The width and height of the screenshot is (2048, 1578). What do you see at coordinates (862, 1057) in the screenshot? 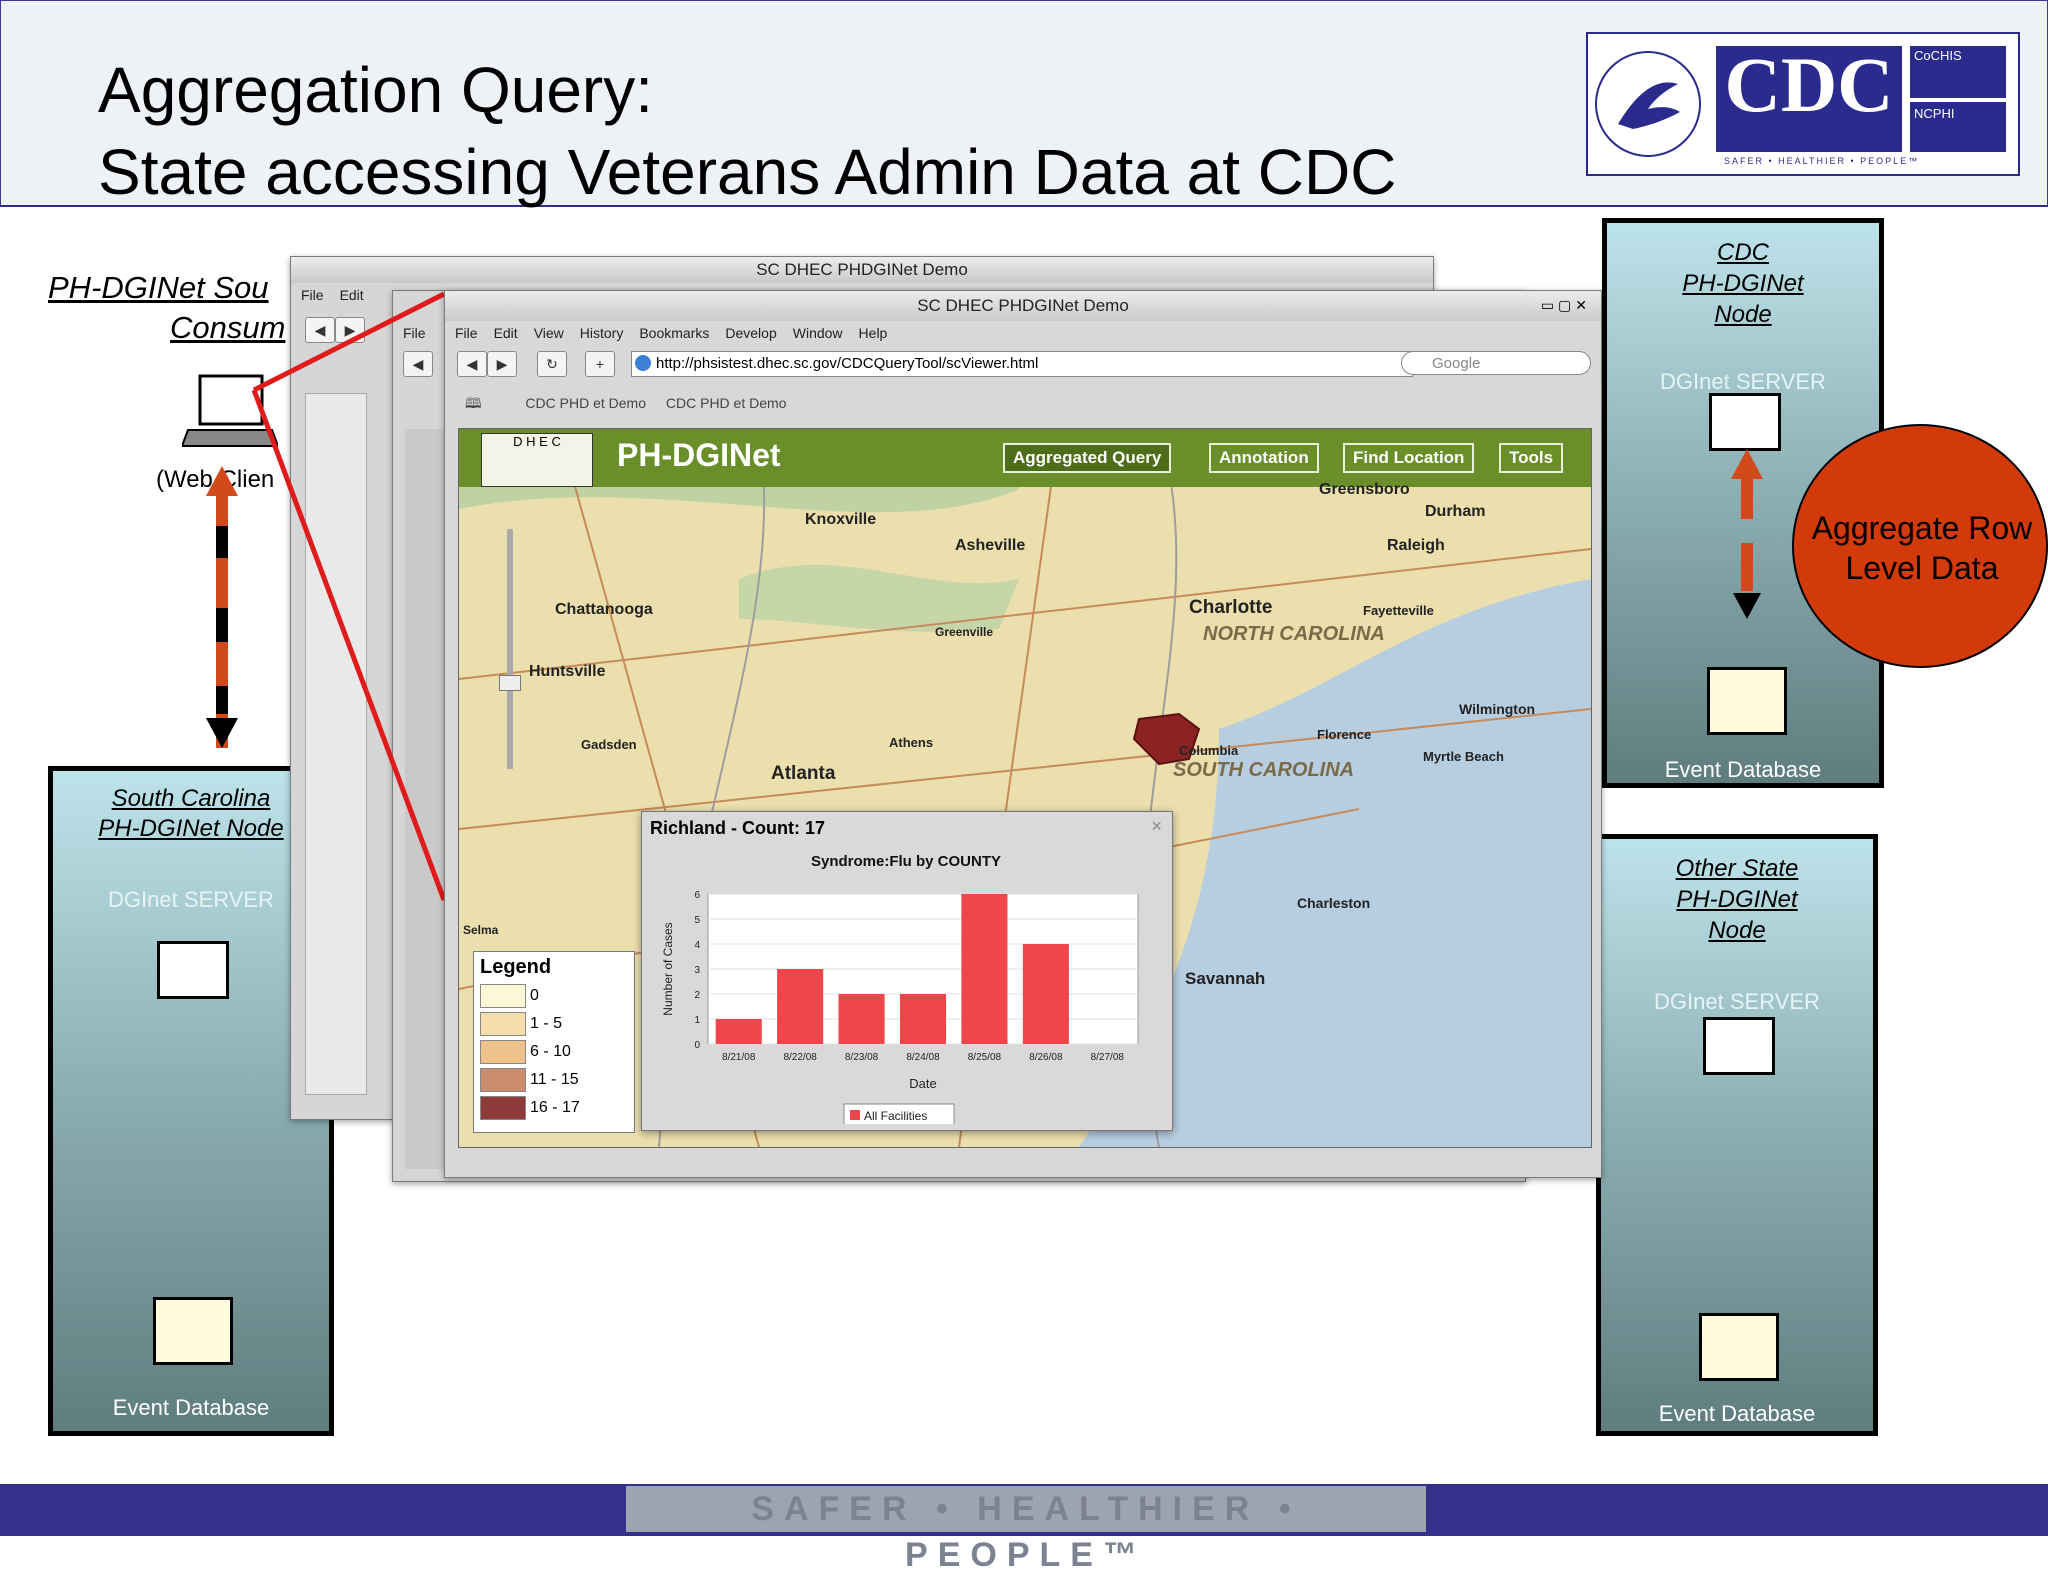
I see `x-tick-label: 8/23/08` at bounding box center [862, 1057].